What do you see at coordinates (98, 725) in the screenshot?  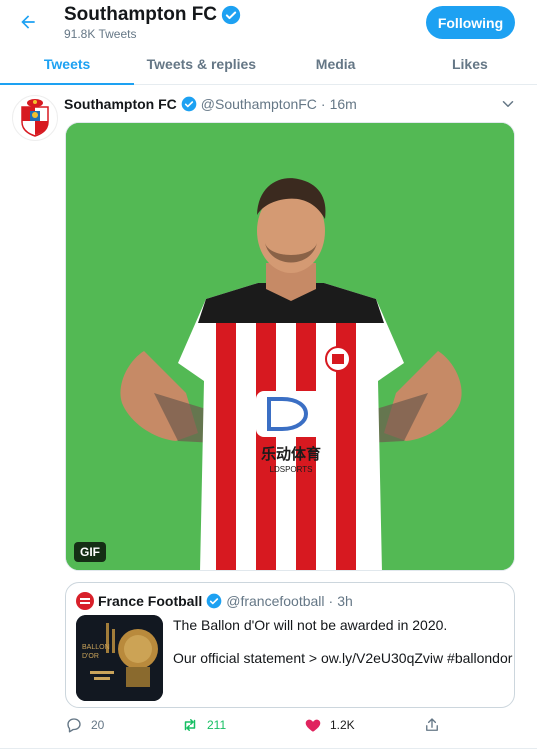 I see `reply-count: 20` at bounding box center [98, 725].